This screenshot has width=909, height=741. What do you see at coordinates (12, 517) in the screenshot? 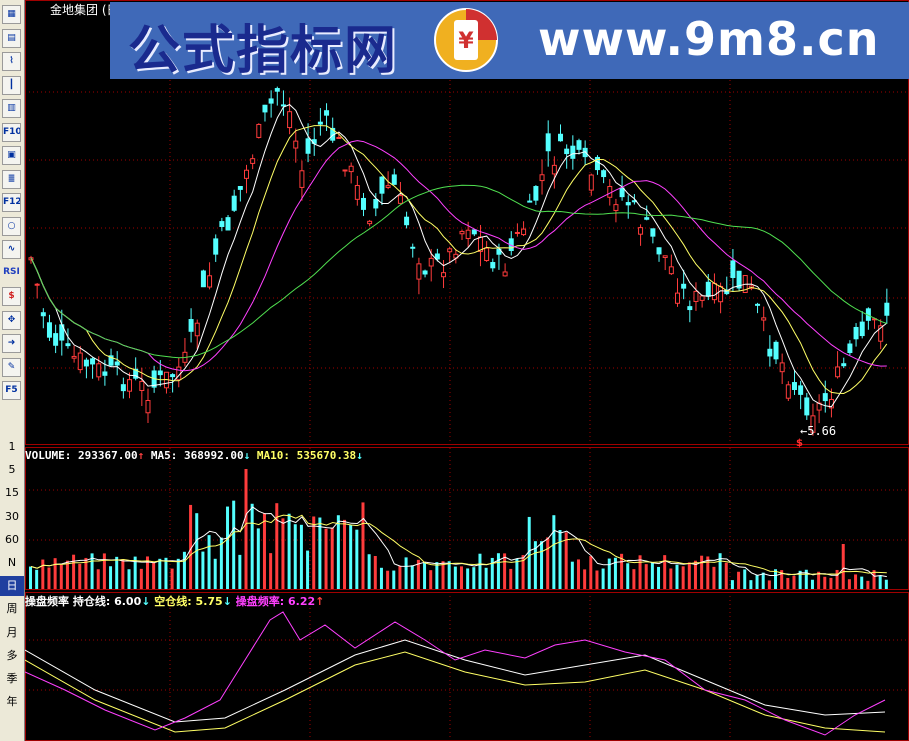
I see `period-4: 30` at bounding box center [12, 517].